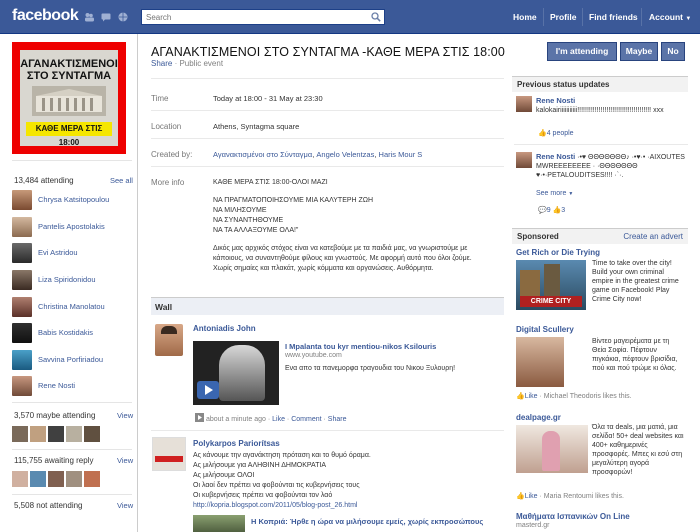  Describe the element at coordinates (545, 329) in the screenshot. I see `ad-title: Digital Scullery` at that location.